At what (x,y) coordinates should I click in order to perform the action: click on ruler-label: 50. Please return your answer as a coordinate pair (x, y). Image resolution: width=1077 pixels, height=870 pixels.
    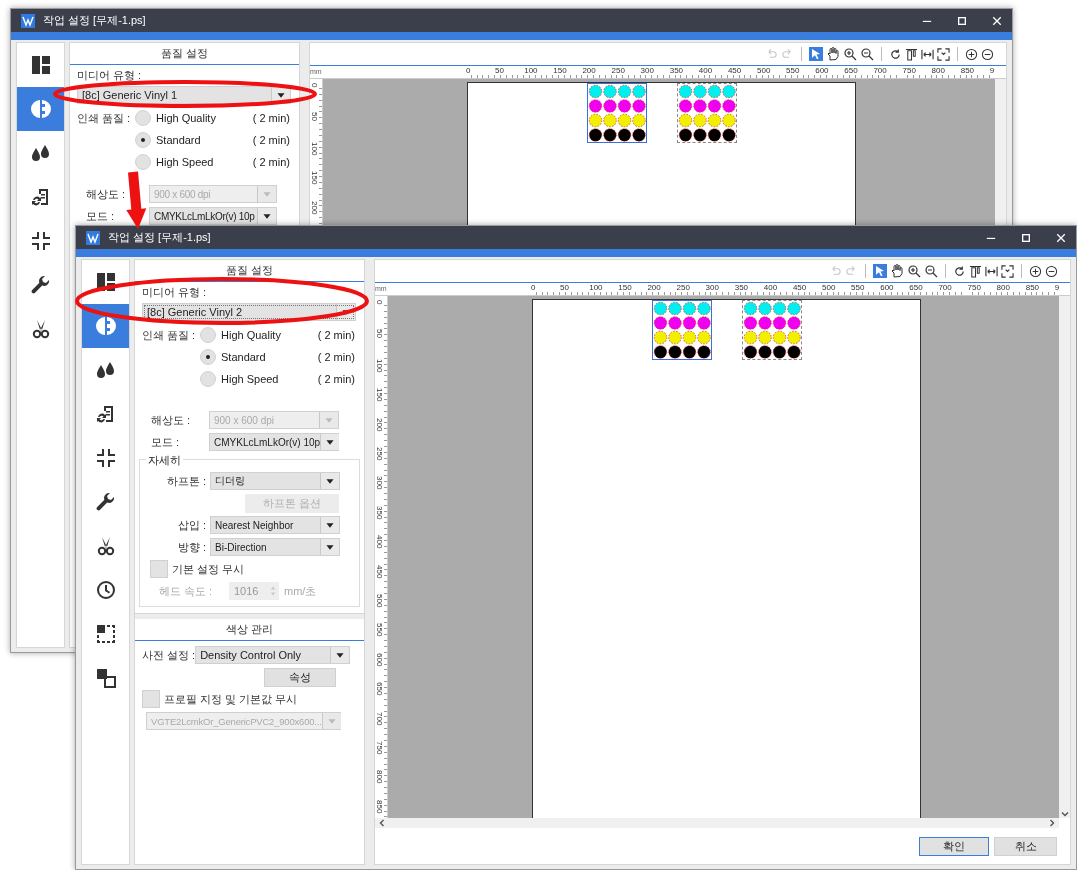
    Looking at the image, I should click on (314, 117).